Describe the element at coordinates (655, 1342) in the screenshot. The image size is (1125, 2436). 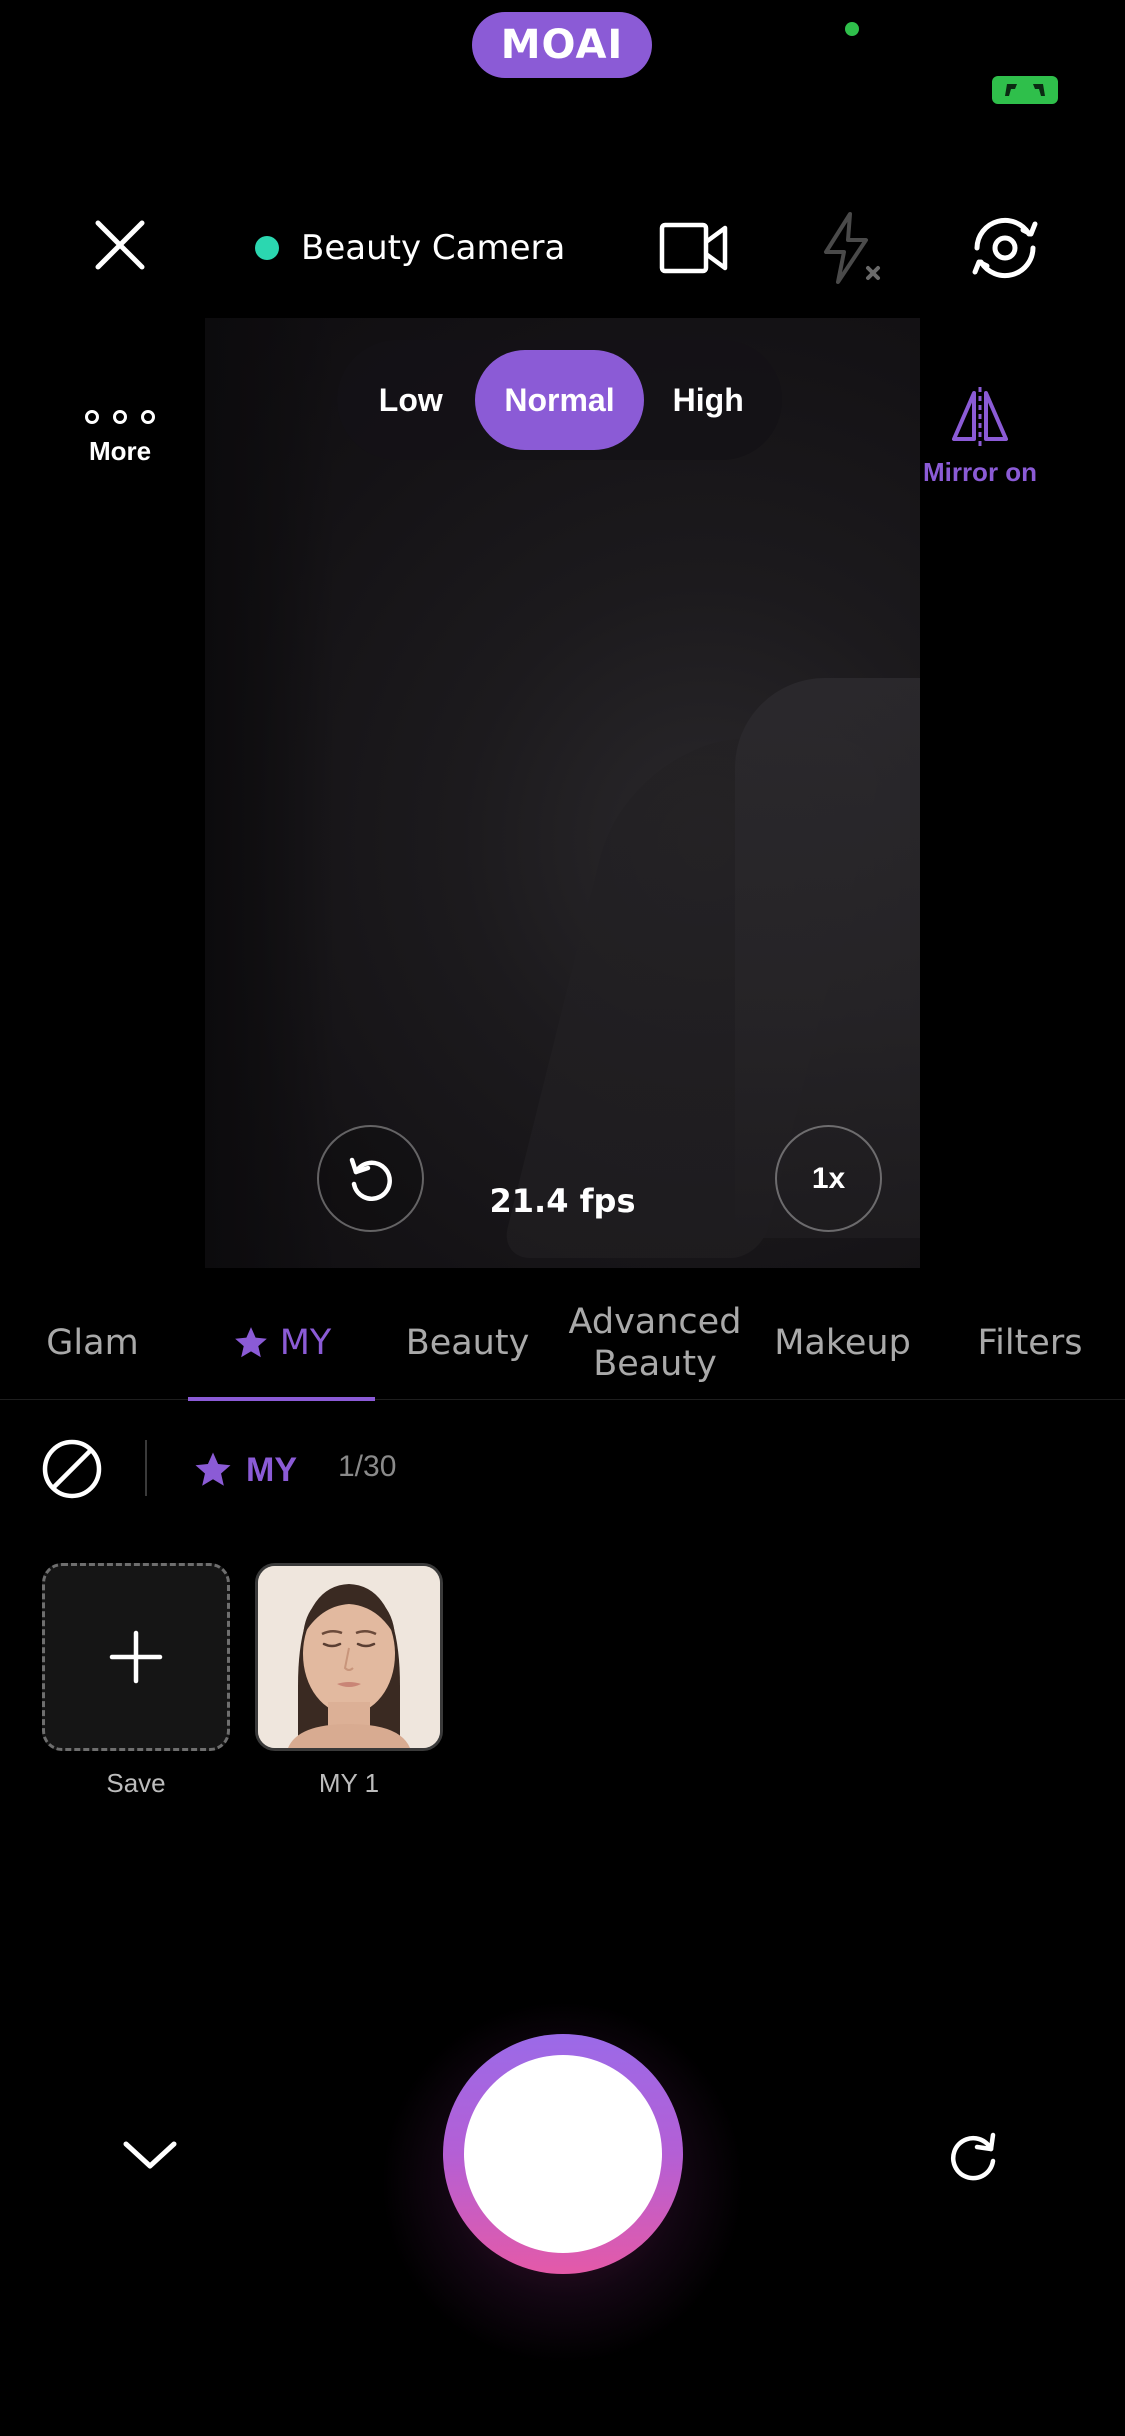
I see `tab-advanced-beauty: Advanced Beauty` at that location.